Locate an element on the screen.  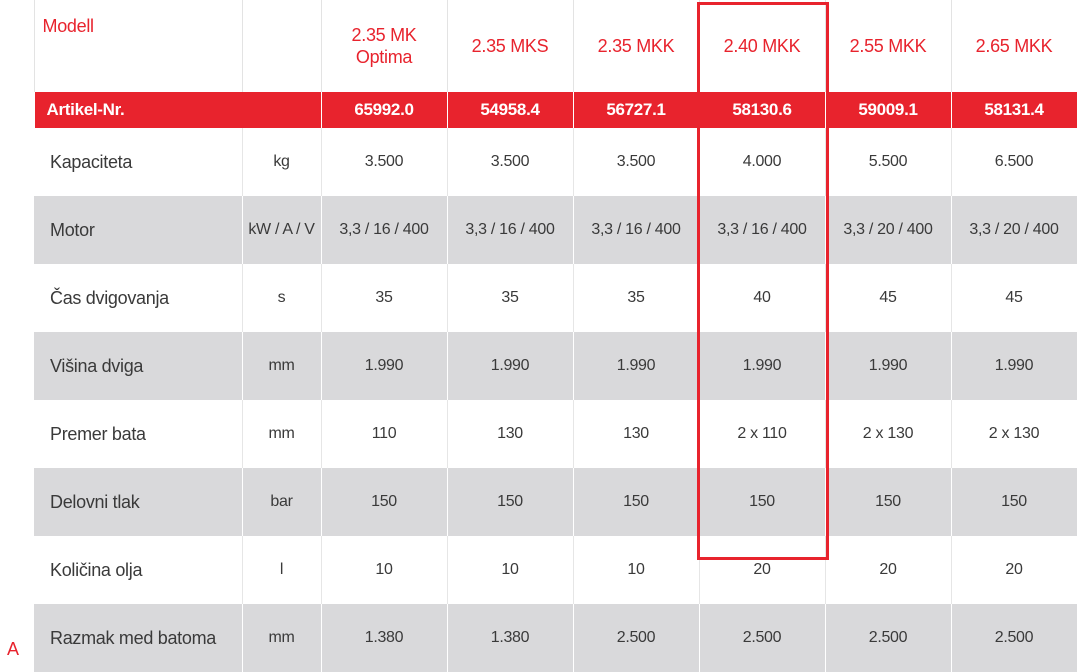
model-name: 2.35 MKS is located at coordinates (510, 46).